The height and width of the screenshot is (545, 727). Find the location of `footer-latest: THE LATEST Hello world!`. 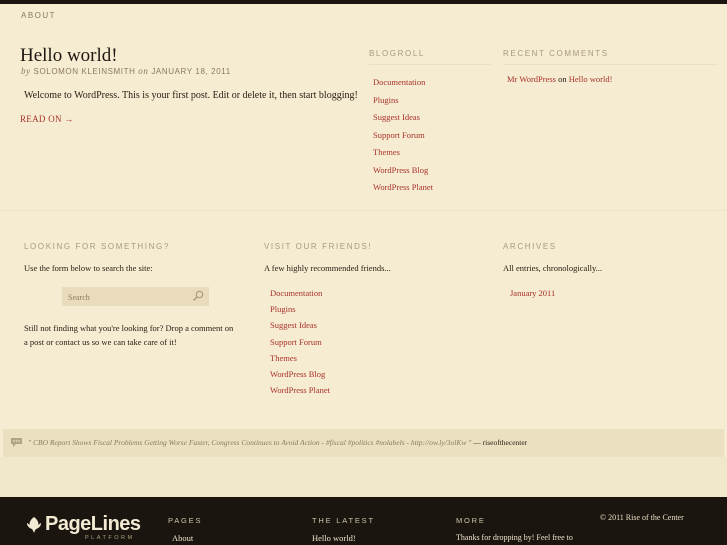

footer-latest: THE LATEST Hello world! is located at coordinates (343, 529).